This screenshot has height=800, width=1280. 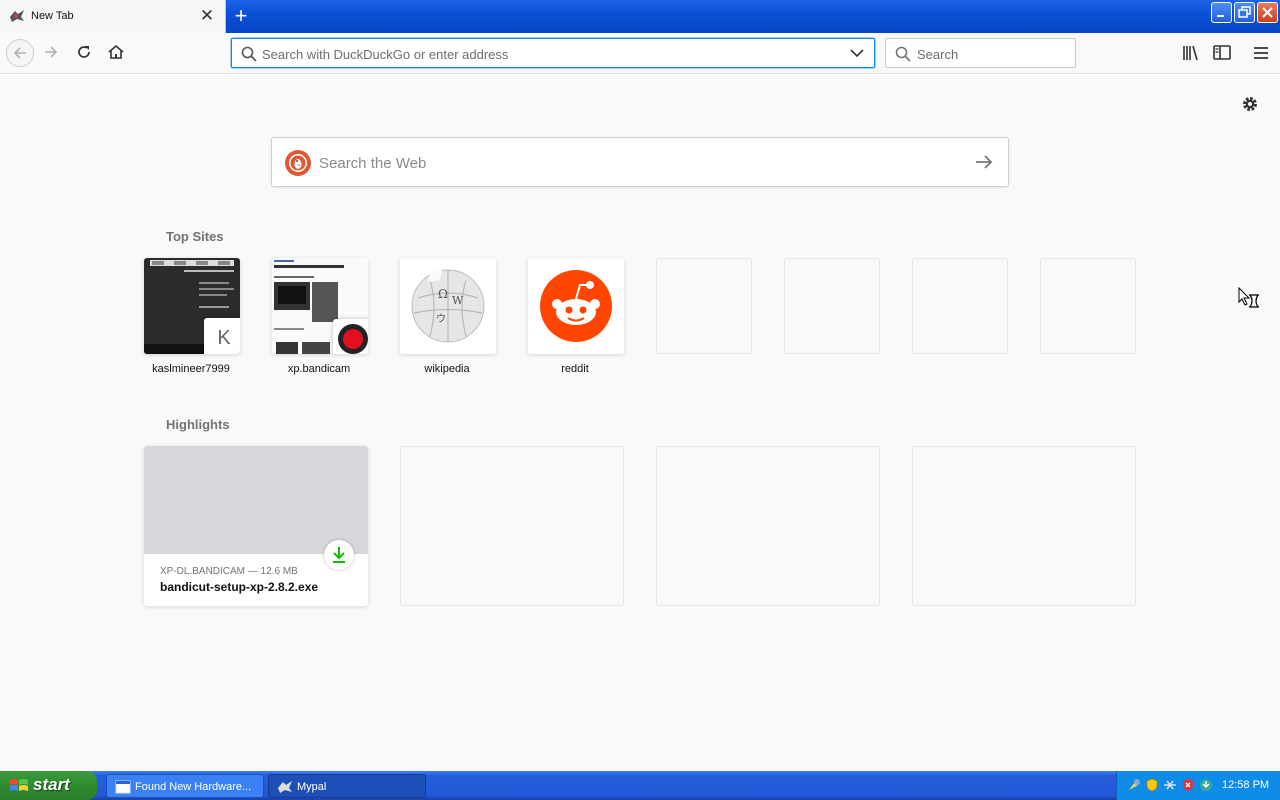 I want to click on start-button: start, so click(x=48, y=785).